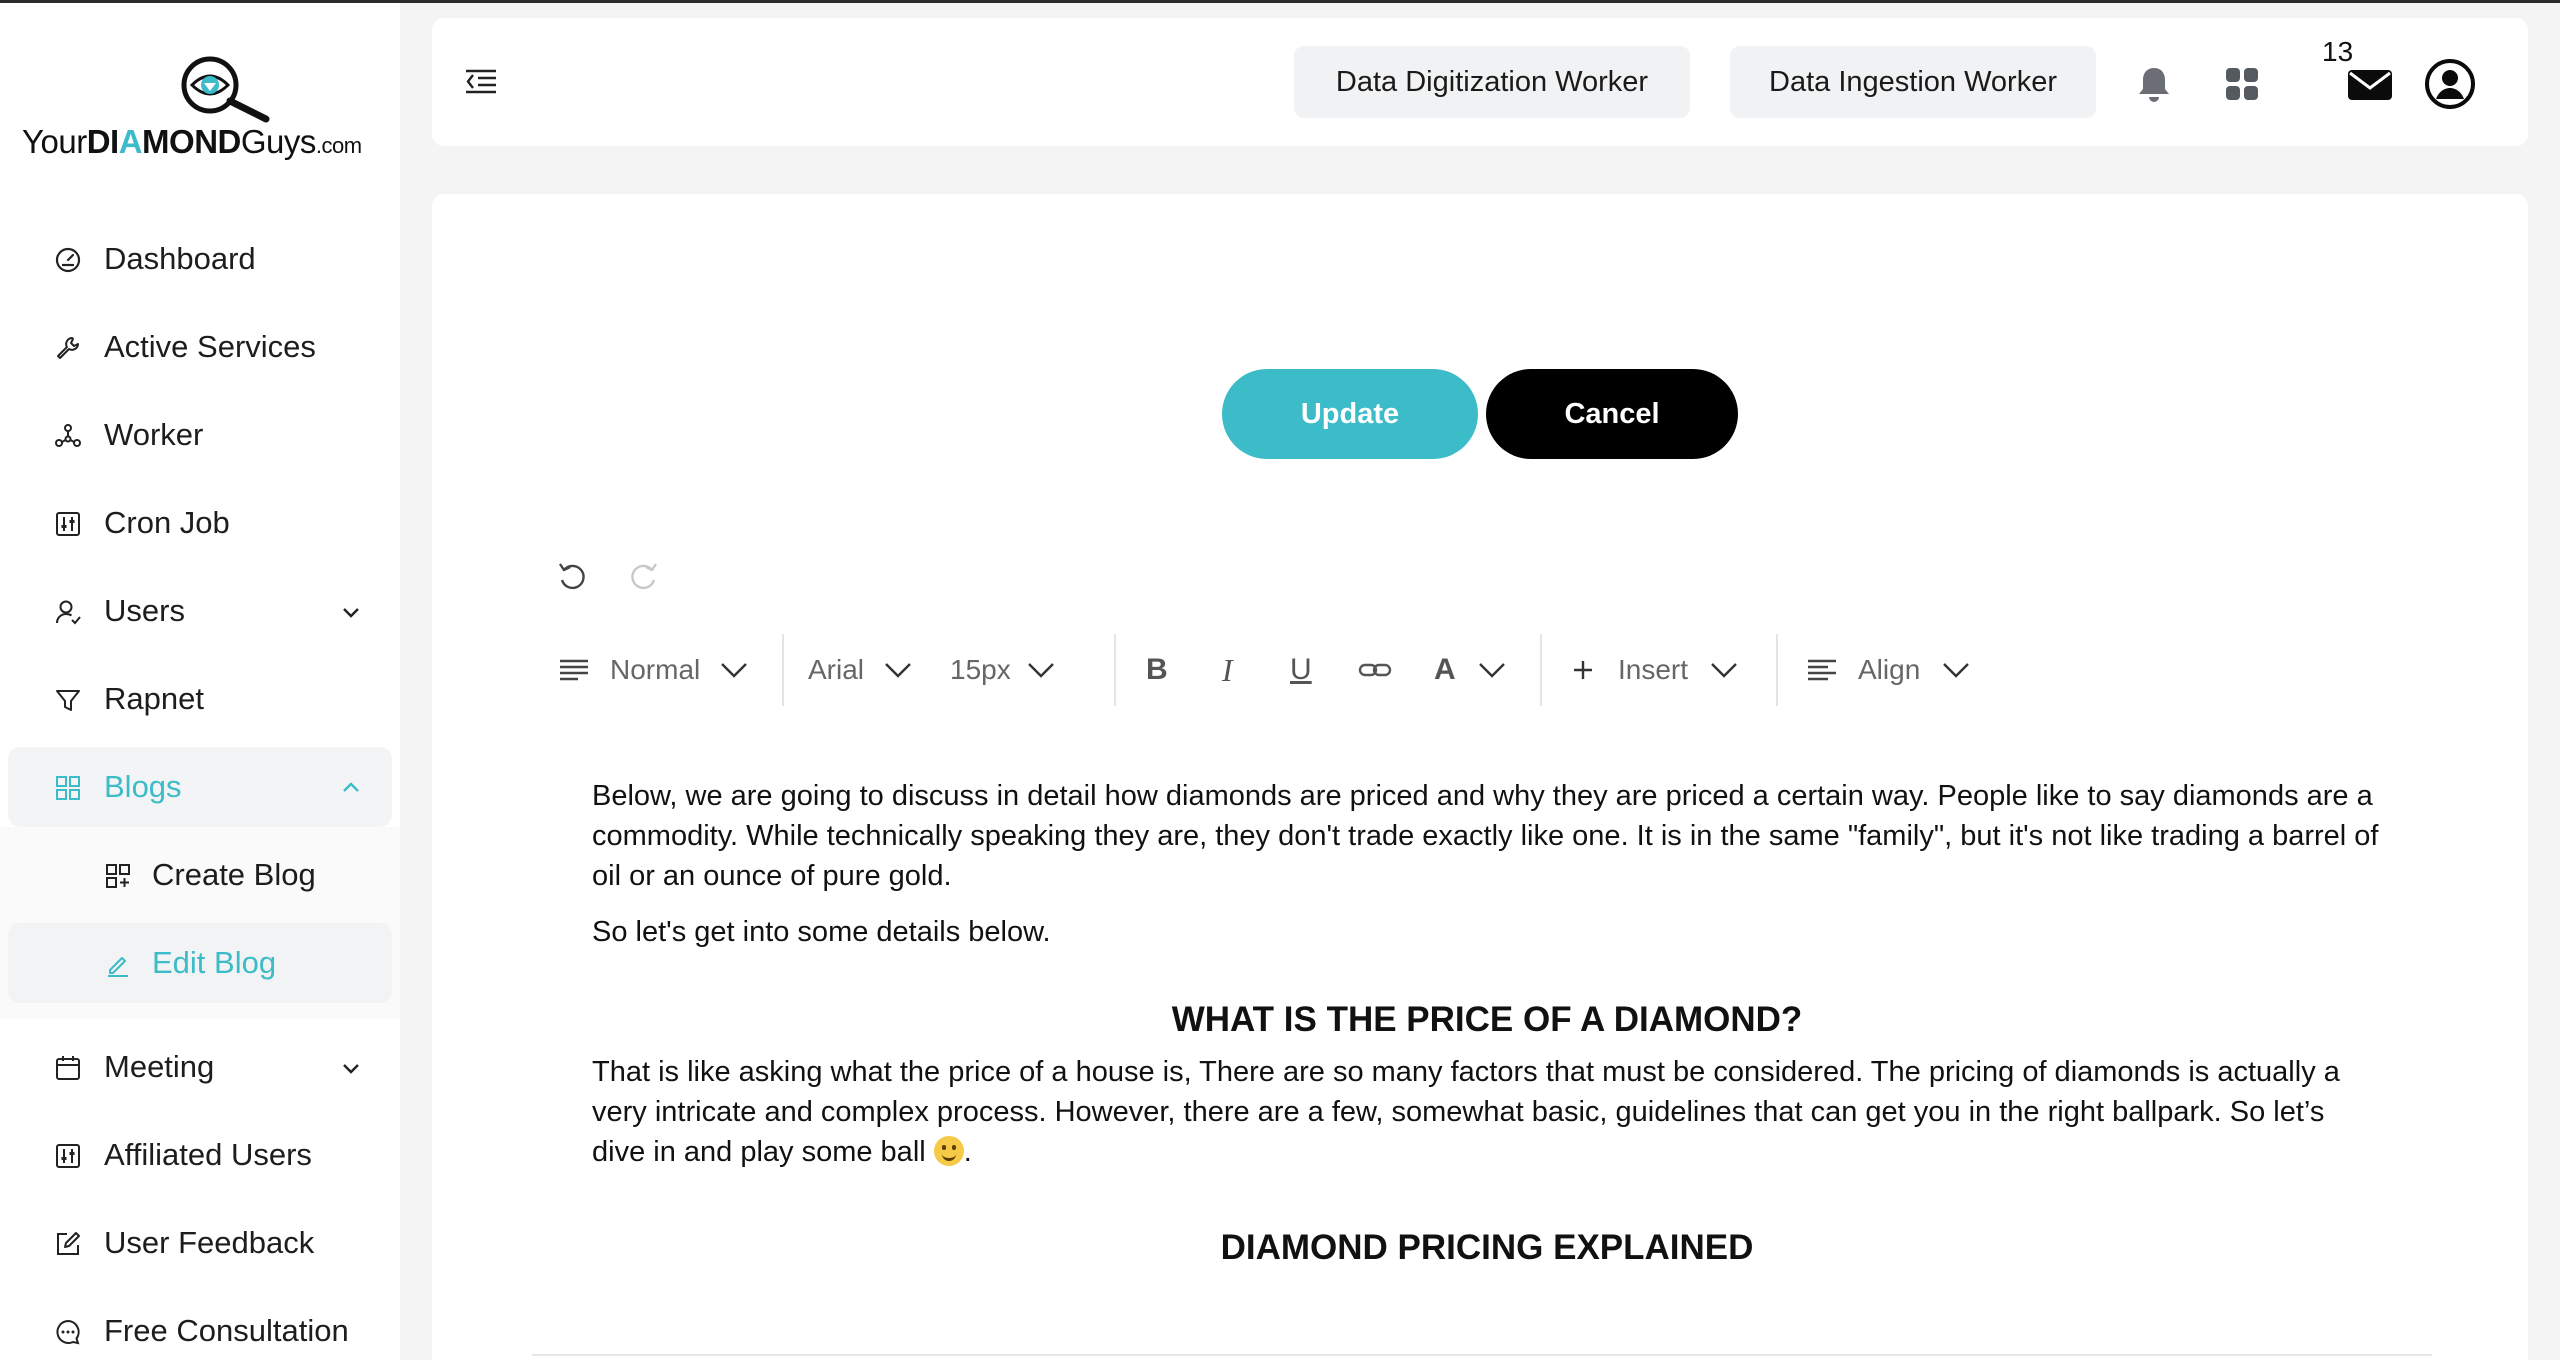 Image resolution: width=2560 pixels, height=1360 pixels. Describe the element at coordinates (68, 612) in the screenshot. I see `user-icon` at that location.